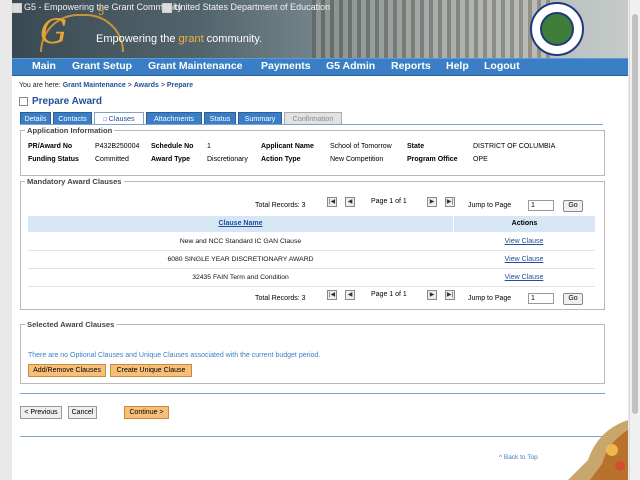 This screenshot has height=480, width=640. What do you see at coordinates (312, 393) in the screenshot?
I see `section-divider` at bounding box center [312, 393].